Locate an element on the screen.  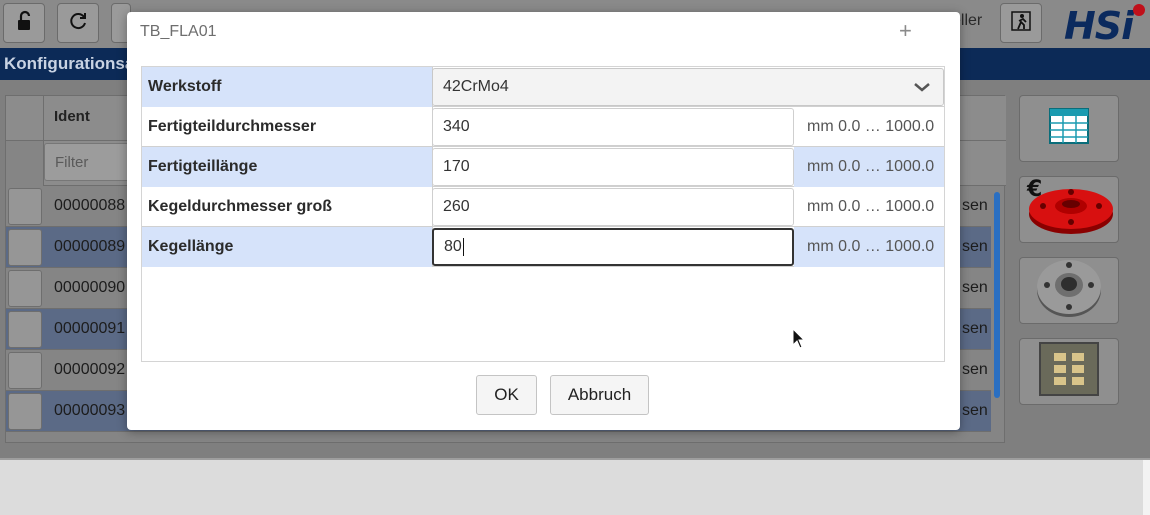
fertigteildurchmesser-input: 340 is located at coordinates (613, 127).